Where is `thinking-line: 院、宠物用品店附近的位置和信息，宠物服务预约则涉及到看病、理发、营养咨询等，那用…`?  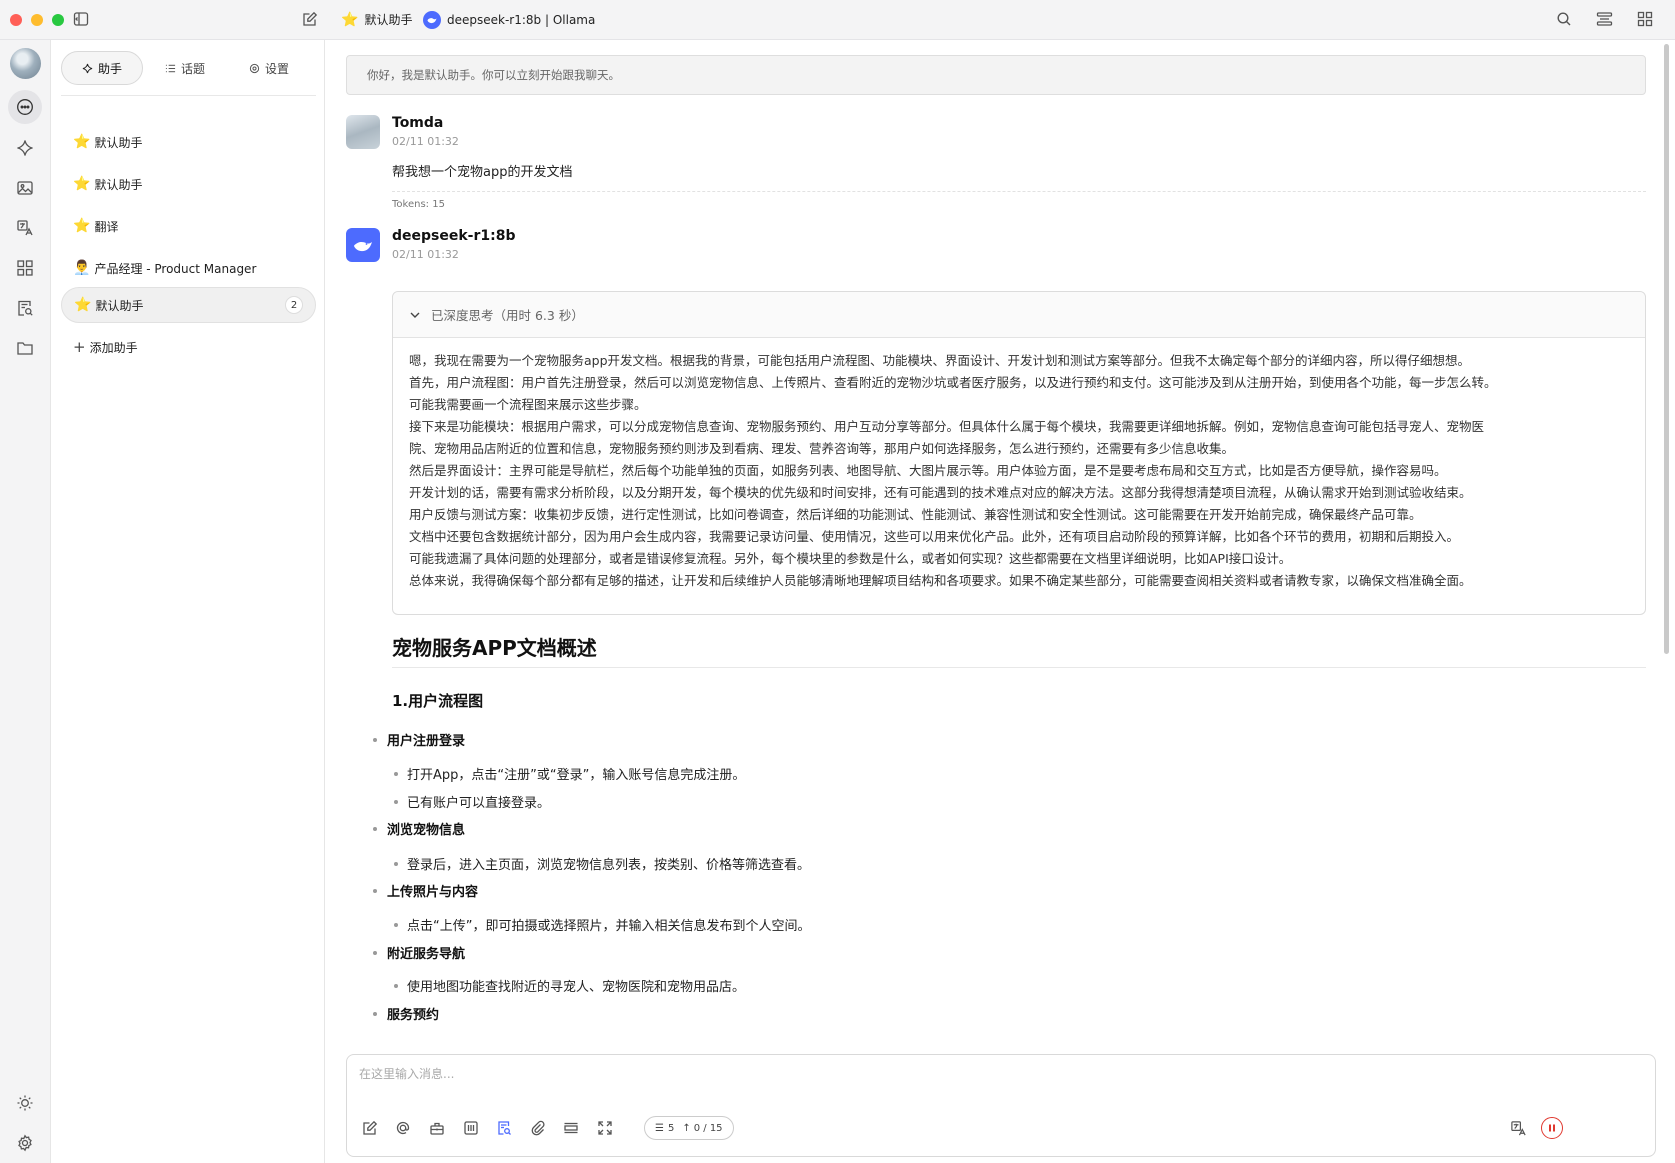
thinking-line: 院、宠物用品店附近的位置和信息，宠物服务预约则涉及到看病、理发、营养咨询等，那用… is located at coordinates (822, 448).